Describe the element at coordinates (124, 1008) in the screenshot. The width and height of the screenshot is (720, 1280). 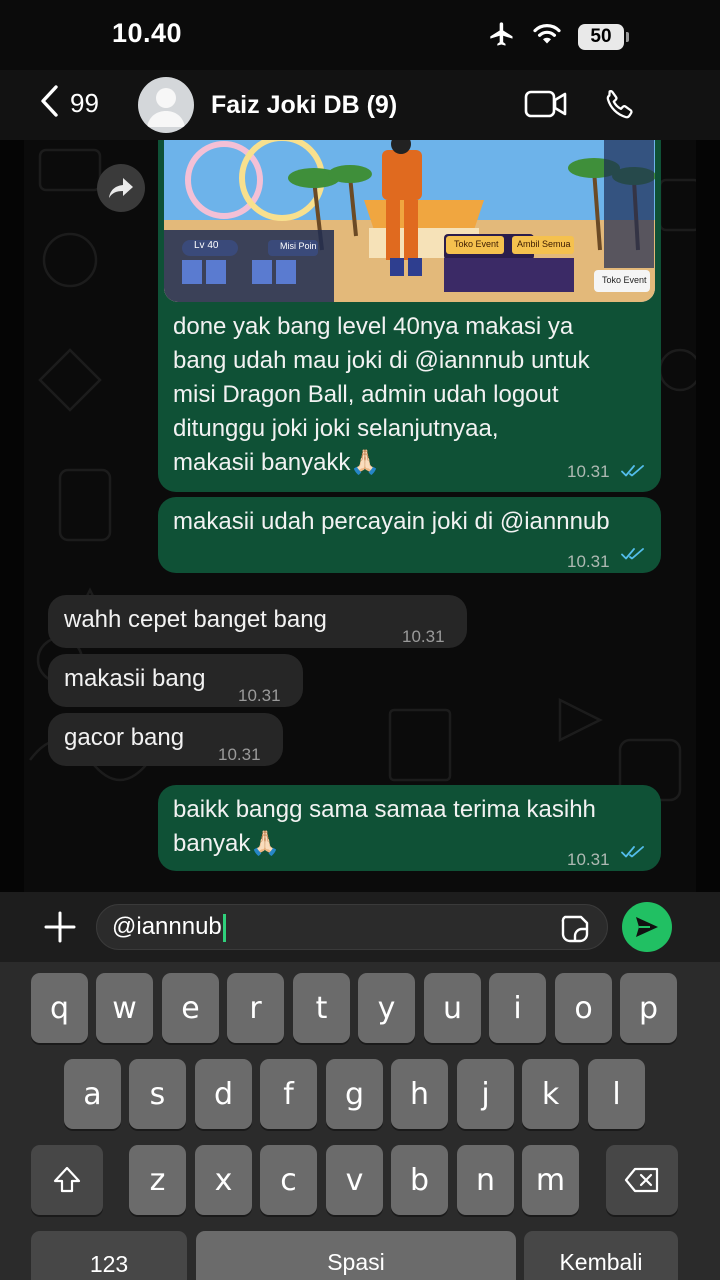
I see `key-w: w` at that location.